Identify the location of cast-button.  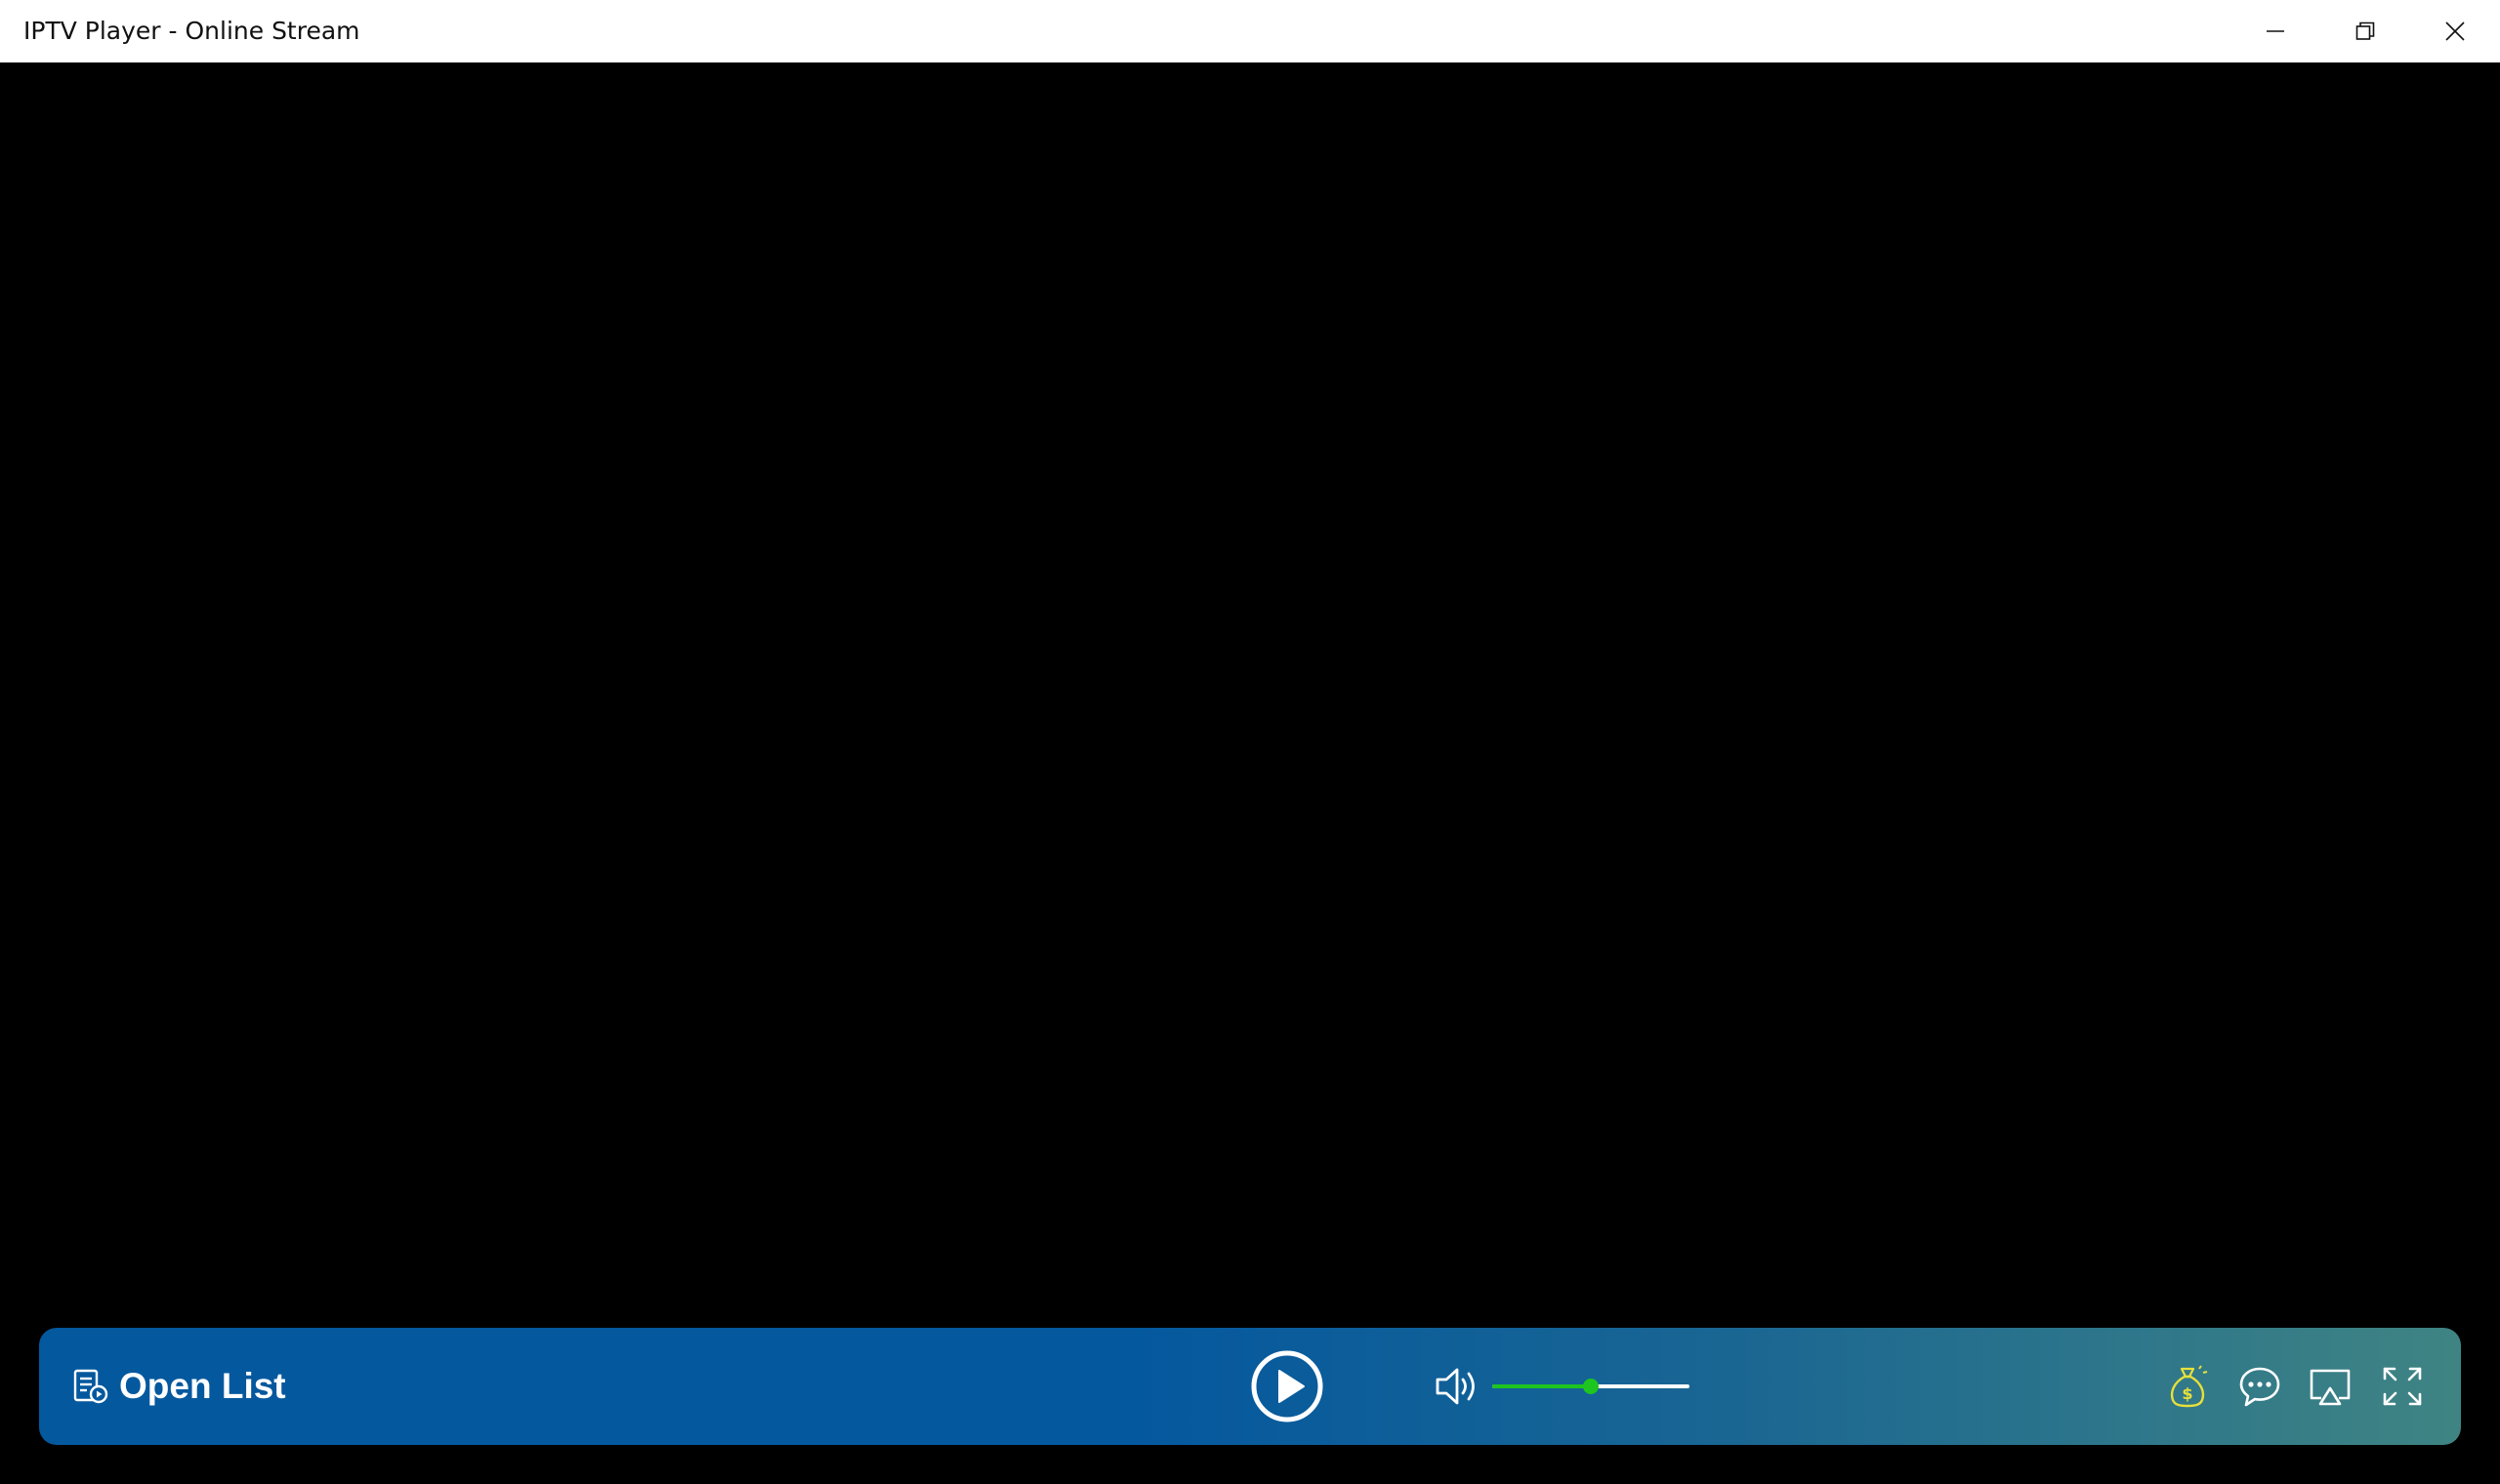
(2331, 1387).